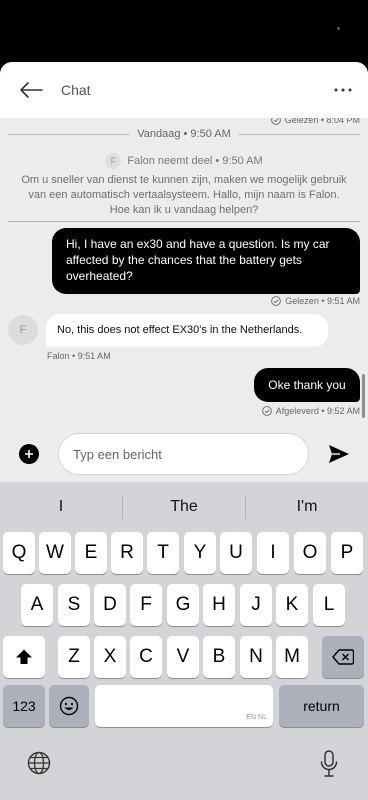 Image resolution: width=368 pixels, height=800 pixels. I want to click on key-y: Y, so click(200, 553).